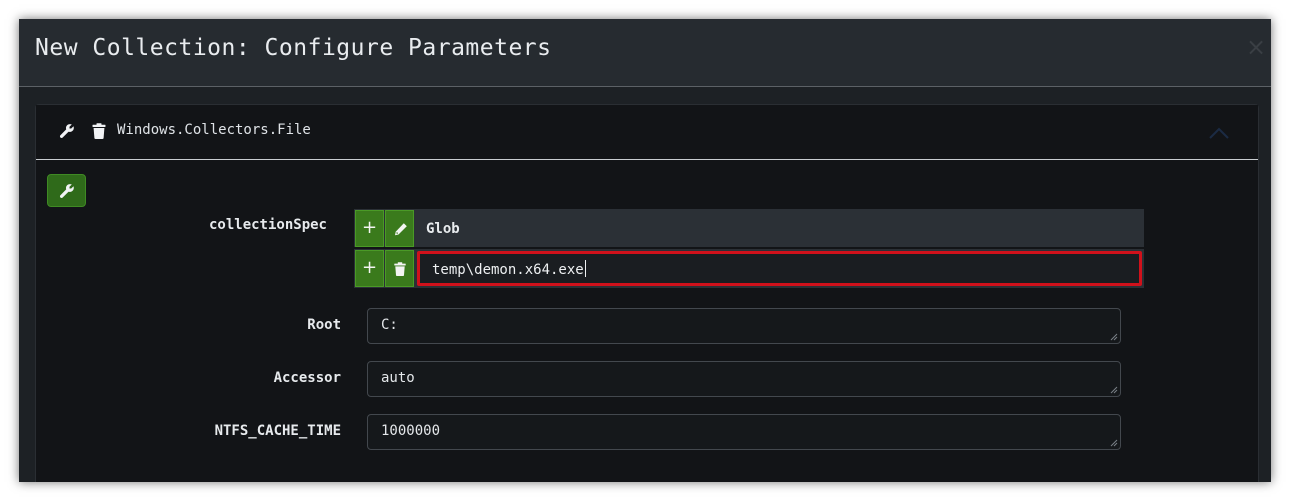  I want to click on root-label: Root, so click(324, 325).